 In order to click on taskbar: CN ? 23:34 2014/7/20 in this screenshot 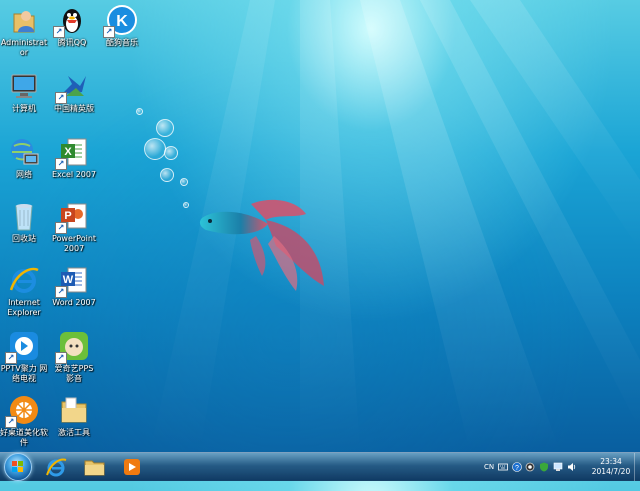, I will do `click(320, 466)`.